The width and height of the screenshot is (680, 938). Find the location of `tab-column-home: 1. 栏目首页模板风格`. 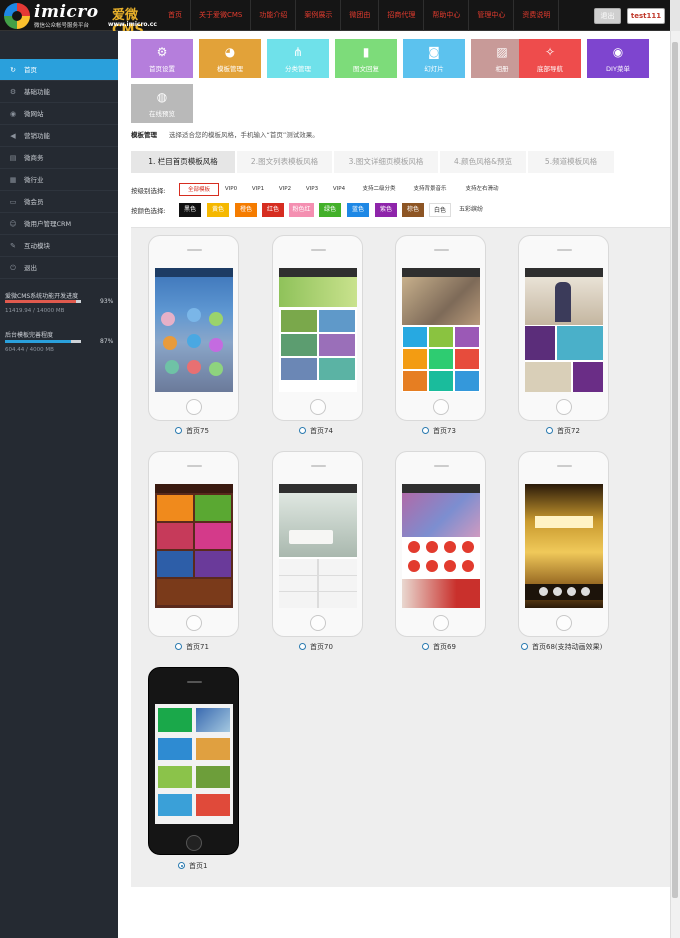

tab-column-home: 1. 栏目首页模板风格 is located at coordinates (183, 162).